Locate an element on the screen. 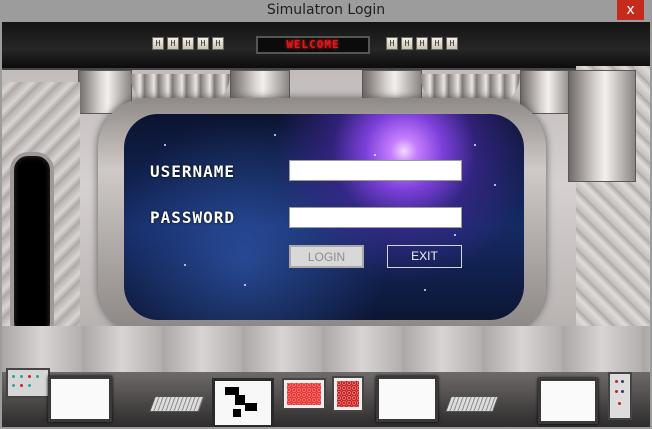  welcome-marquee: WELCOME is located at coordinates (313, 45).